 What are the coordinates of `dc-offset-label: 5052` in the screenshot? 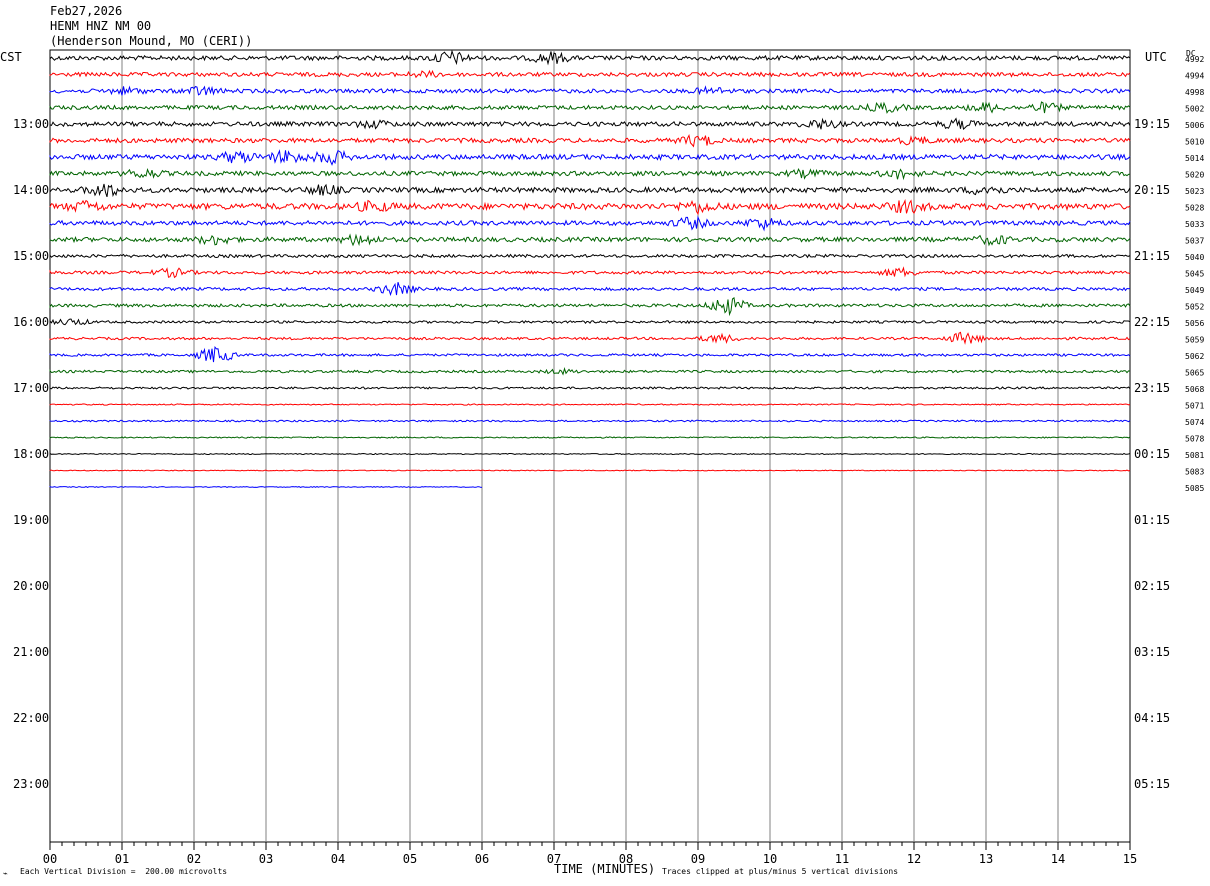 It's located at (1194, 307).